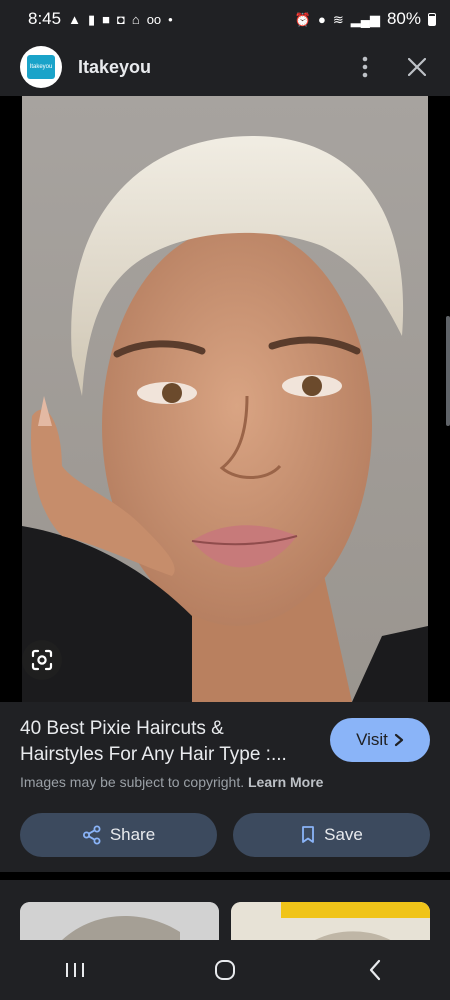  Describe the element at coordinates (122, 728) in the screenshot. I see `result-title-line1: 40 Best Pixie Haircuts &` at that location.